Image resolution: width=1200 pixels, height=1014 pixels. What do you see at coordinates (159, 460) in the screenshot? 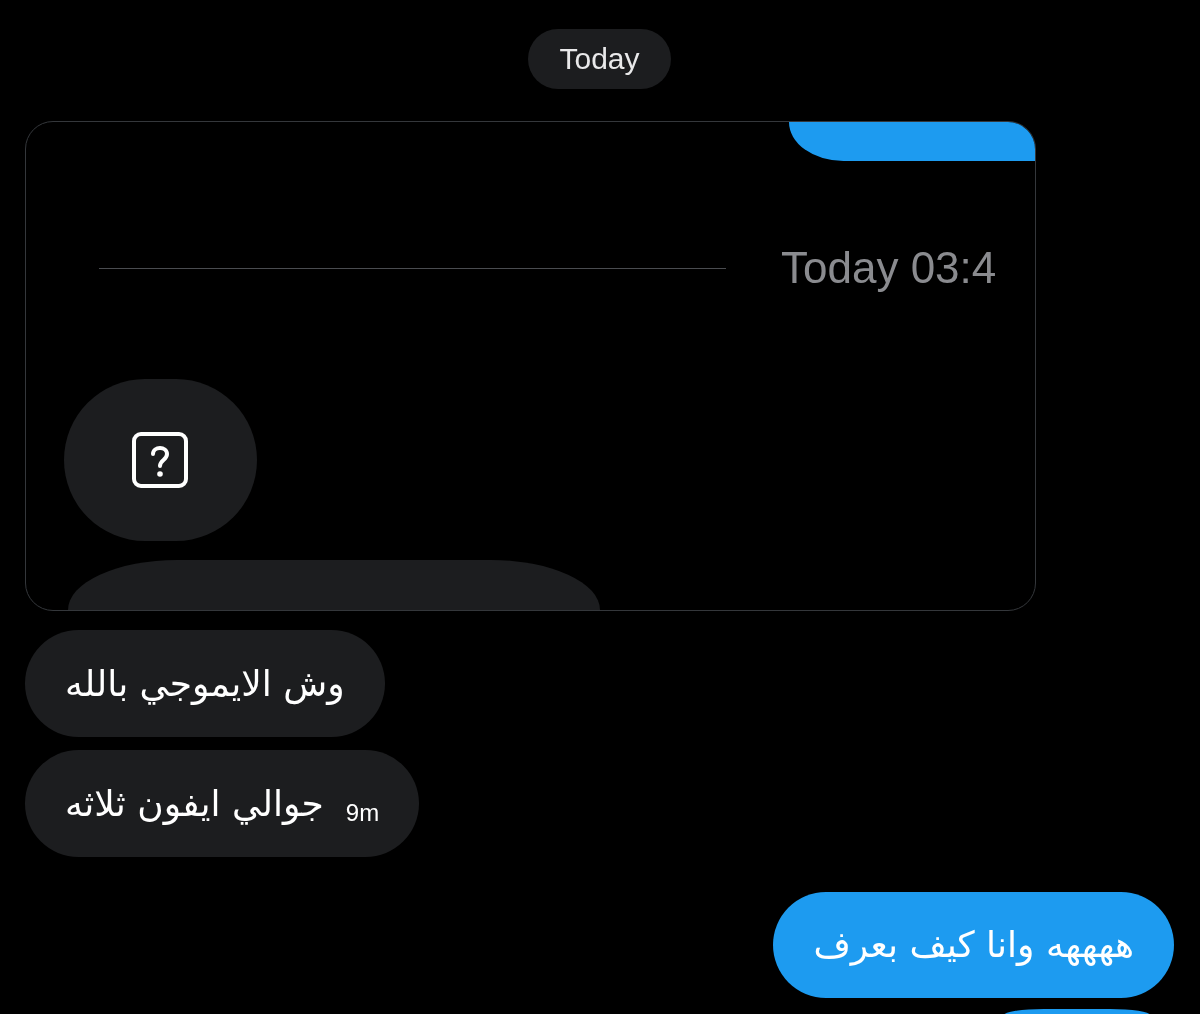
I see `question-mark-icon` at bounding box center [159, 460].